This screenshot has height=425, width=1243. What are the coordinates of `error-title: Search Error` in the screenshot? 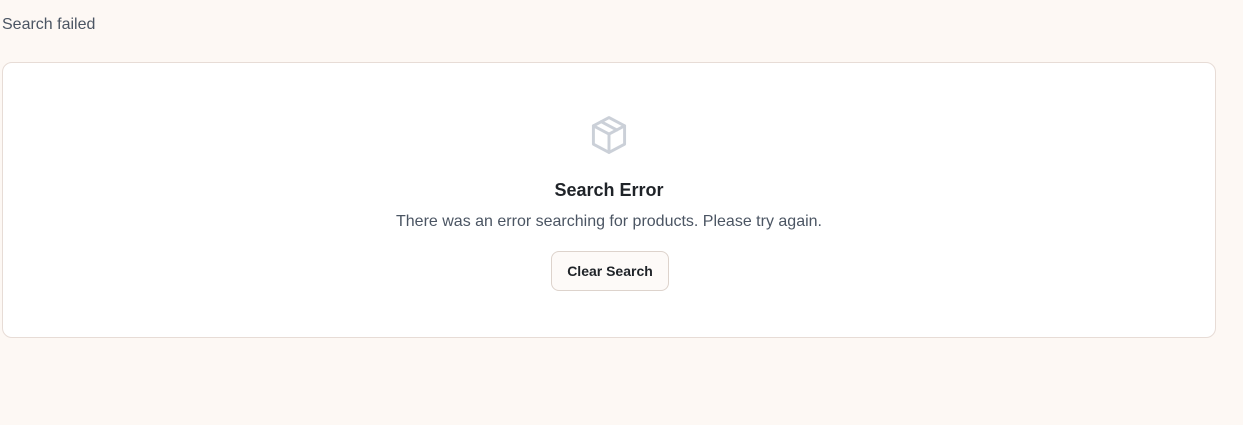 It's located at (609, 190).